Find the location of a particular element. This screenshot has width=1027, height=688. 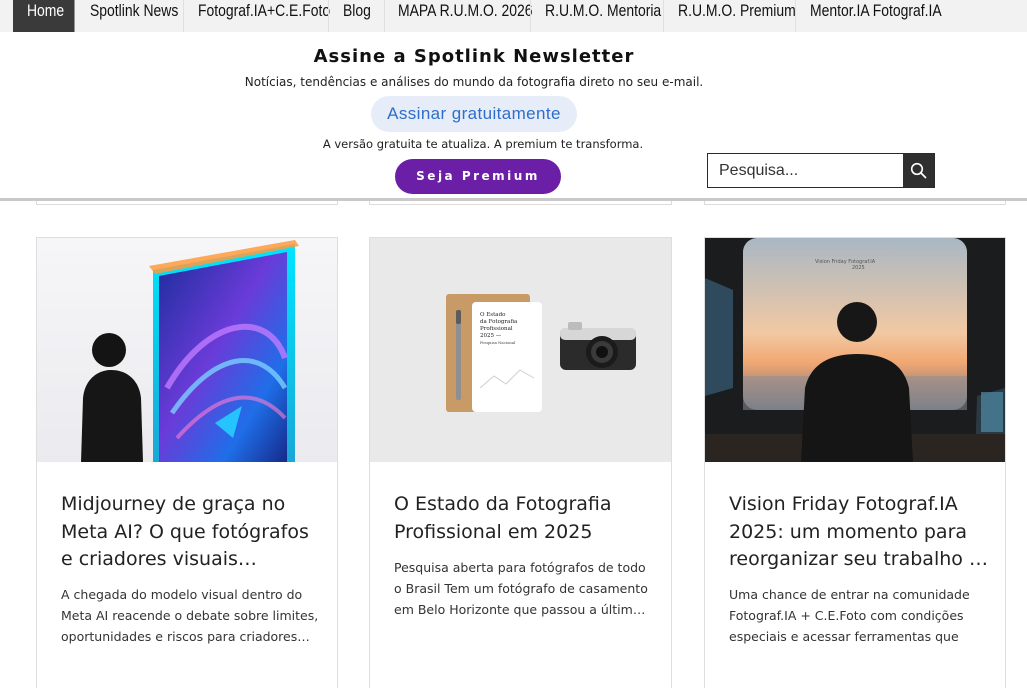

image-overlay-year: 2025 is located at coordinates (858, 268).